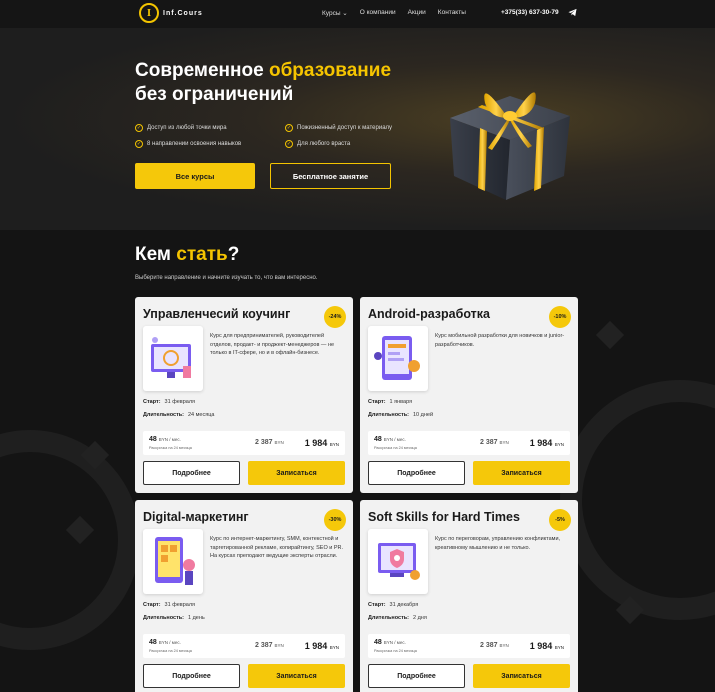  What do you see at coordinates (378, 13) in the screenshot?
I see `nav-item-about: О компании` at bounding box center [378, 13].